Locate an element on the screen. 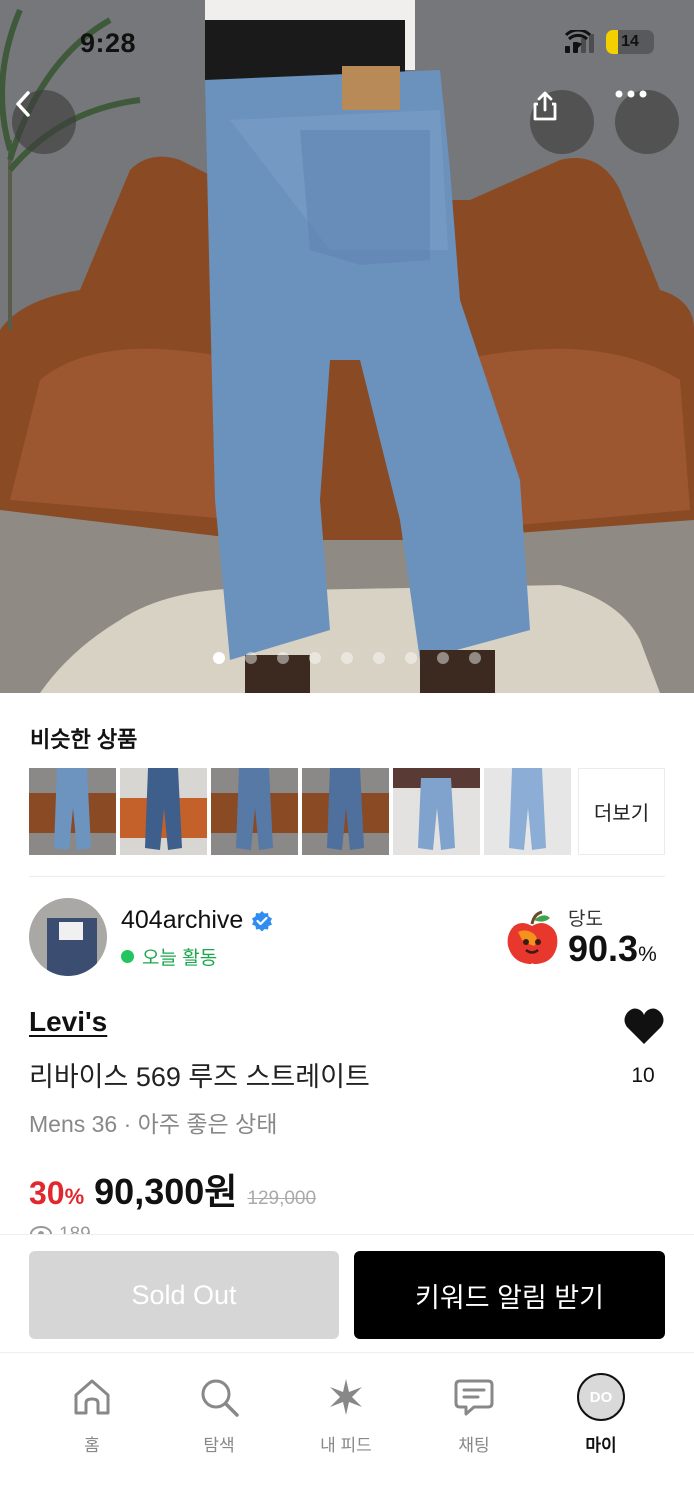  apple-sweetness-icon is located at coordinates (532, 937).